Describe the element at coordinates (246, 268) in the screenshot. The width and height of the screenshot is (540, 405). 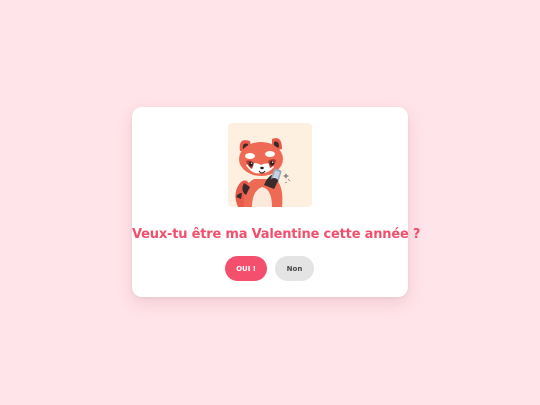
I see `yes-button: OUI !` at that location.